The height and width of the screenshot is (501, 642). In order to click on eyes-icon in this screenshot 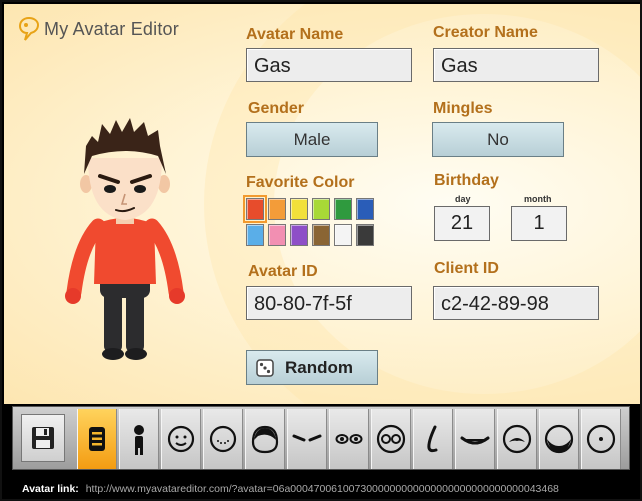, I will do `click(349, 439)`.